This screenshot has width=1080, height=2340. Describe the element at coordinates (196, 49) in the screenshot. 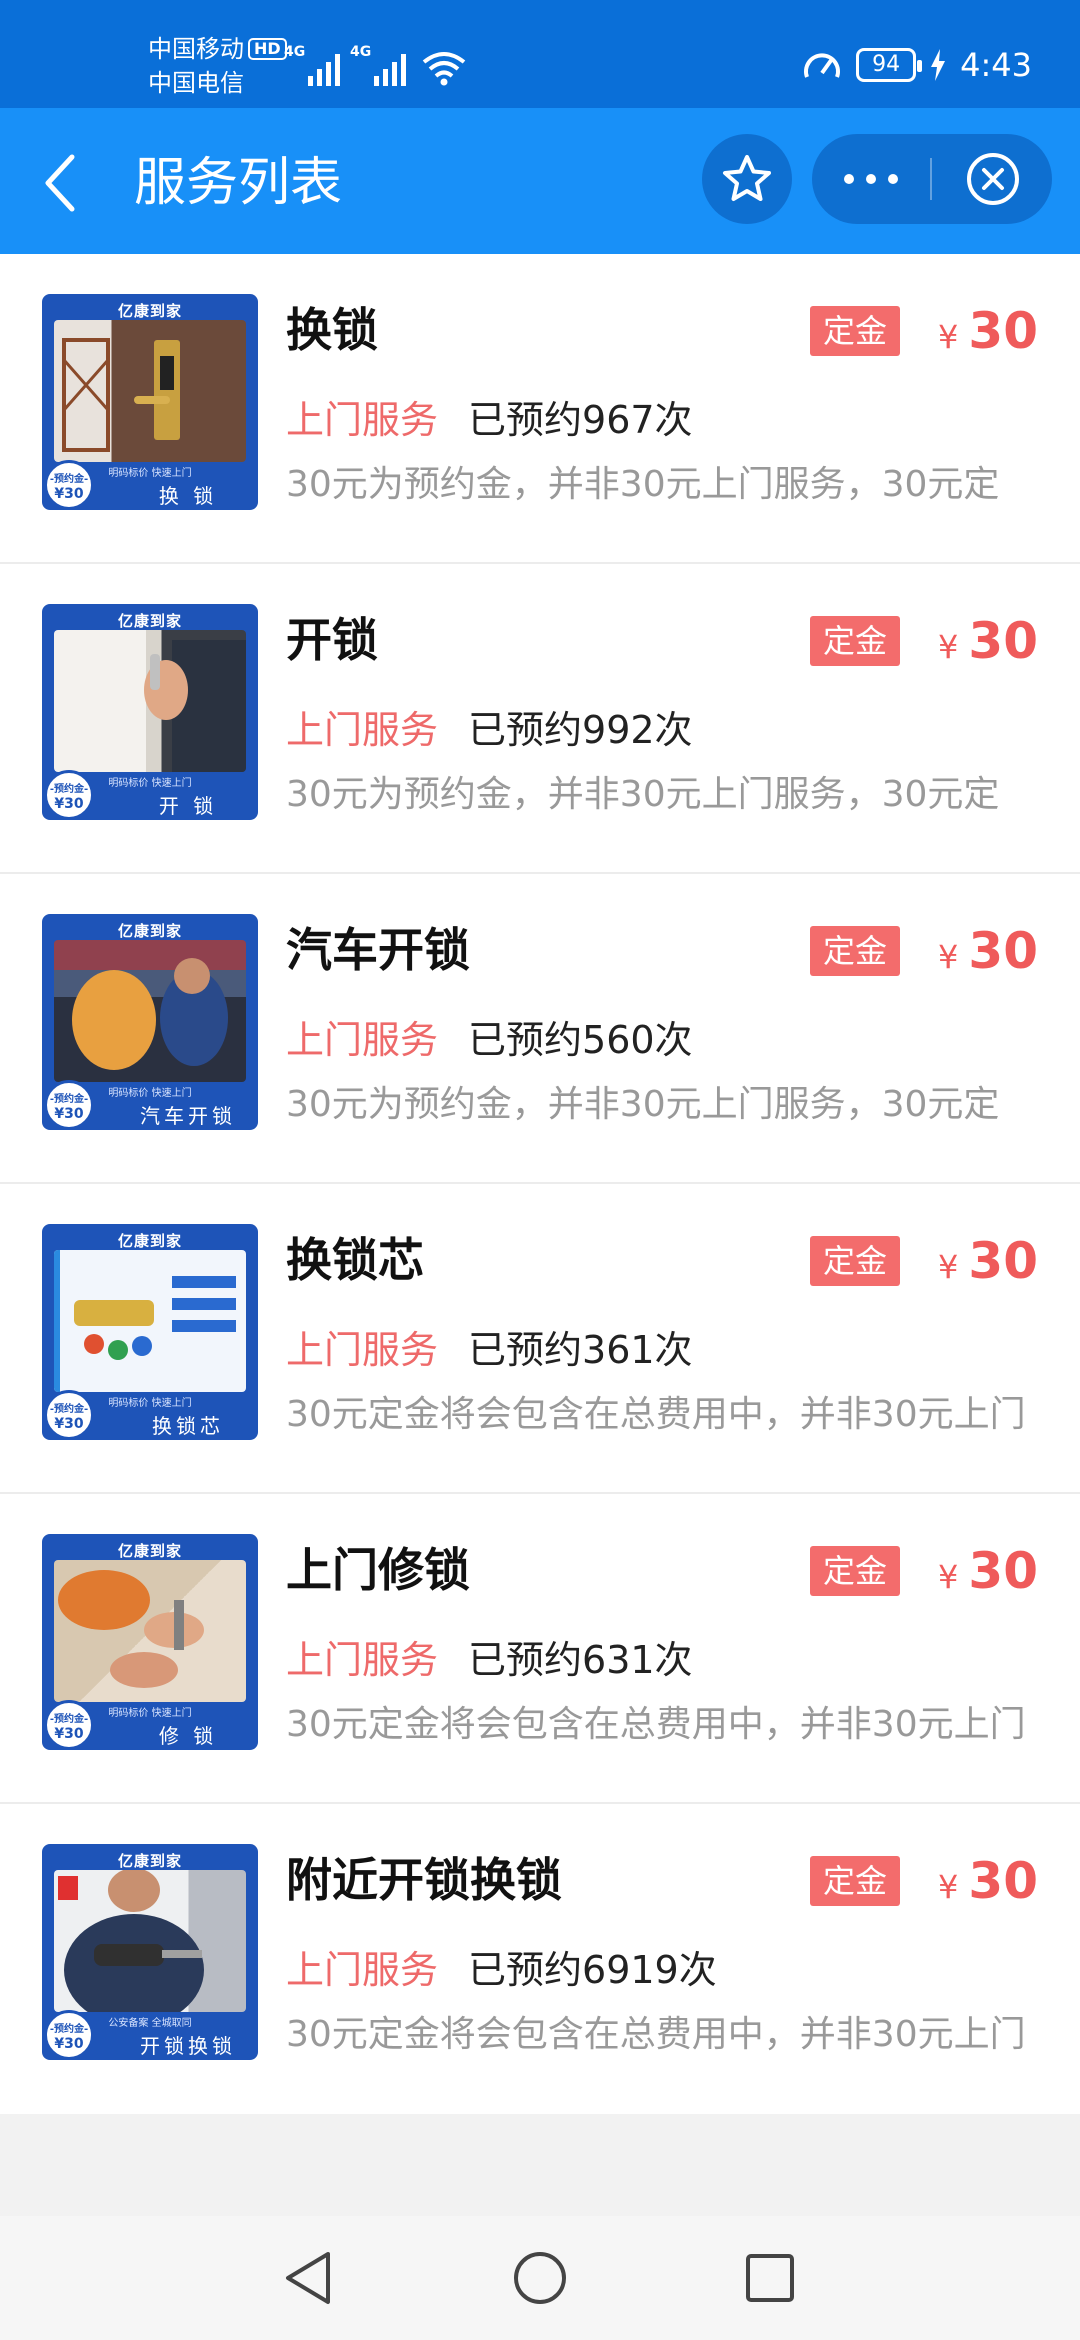

I see `carrier-1: 中国移动` at that location.